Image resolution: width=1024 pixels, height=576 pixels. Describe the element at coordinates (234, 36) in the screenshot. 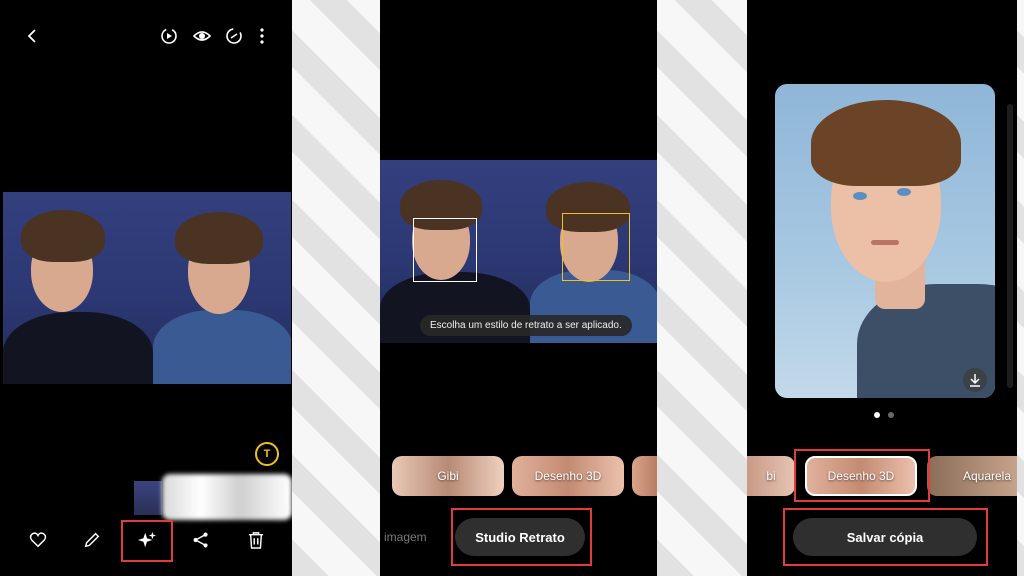

I see `rotate-icon` at that location.